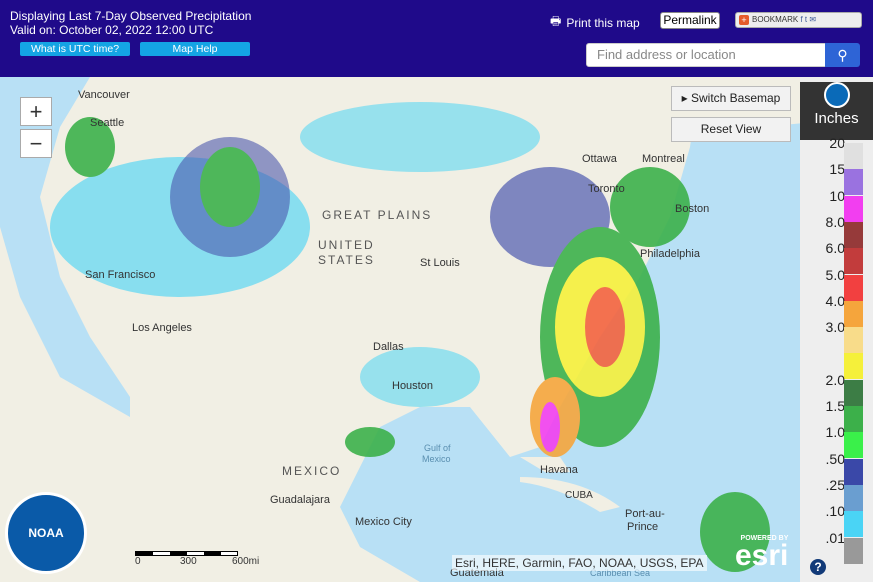 This screenshot has height=582, width=873. I want to click on utc-time-button: What is UTC time?, so click(75, 49).